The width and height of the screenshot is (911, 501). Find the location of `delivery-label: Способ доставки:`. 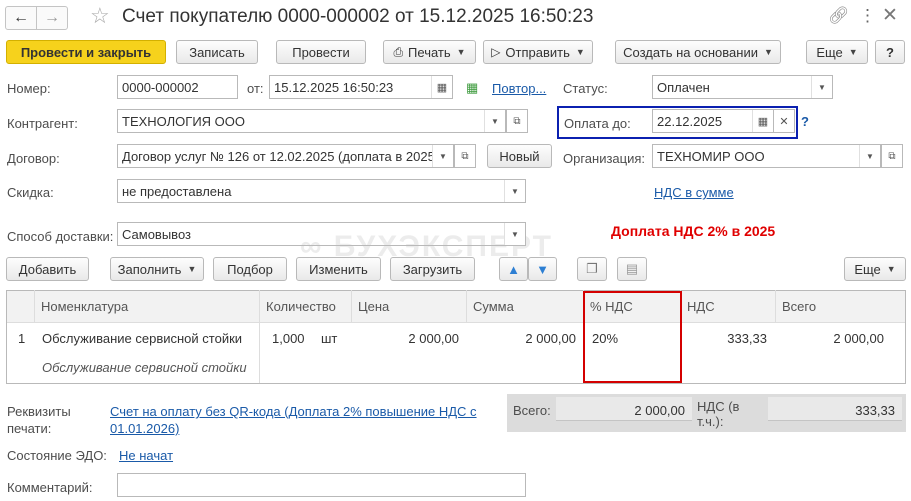

delivery-label: Способ доставки: is located at coordinates (60, 236).